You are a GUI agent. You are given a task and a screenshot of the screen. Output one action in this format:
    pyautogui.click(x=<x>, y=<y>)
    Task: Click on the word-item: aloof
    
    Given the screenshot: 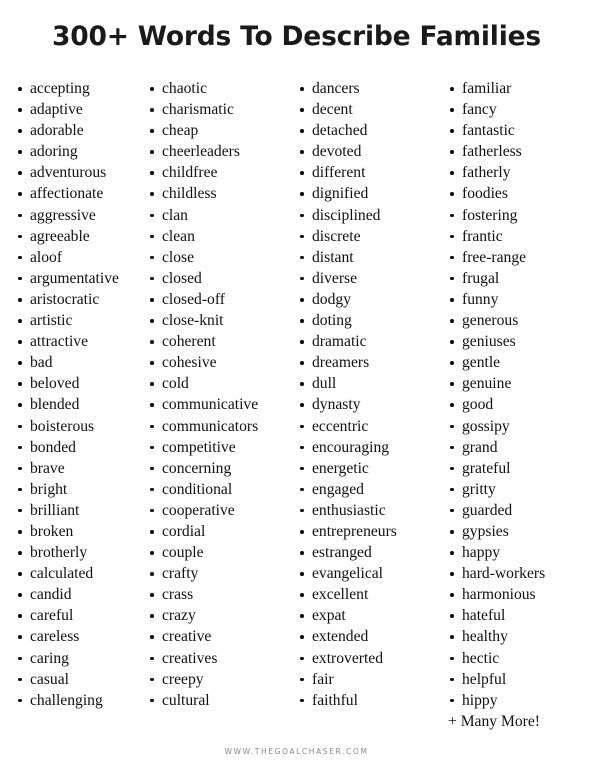 What is the action you would take?
    pyautogui.click(x=80, y=257)
    